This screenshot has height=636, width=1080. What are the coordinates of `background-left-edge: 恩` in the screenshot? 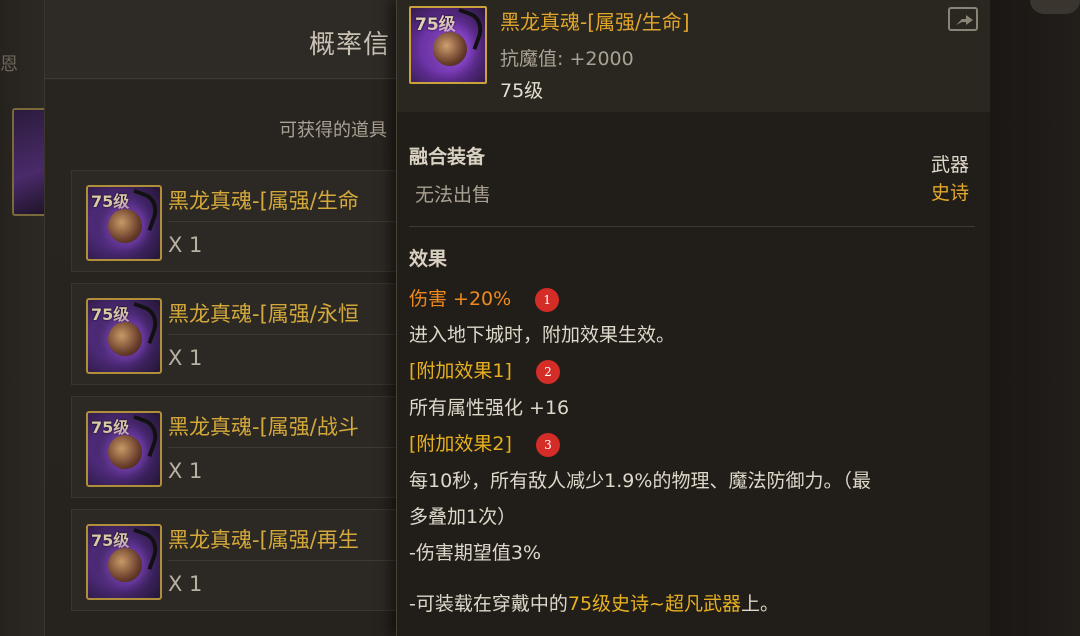 It's located at (26, 318).